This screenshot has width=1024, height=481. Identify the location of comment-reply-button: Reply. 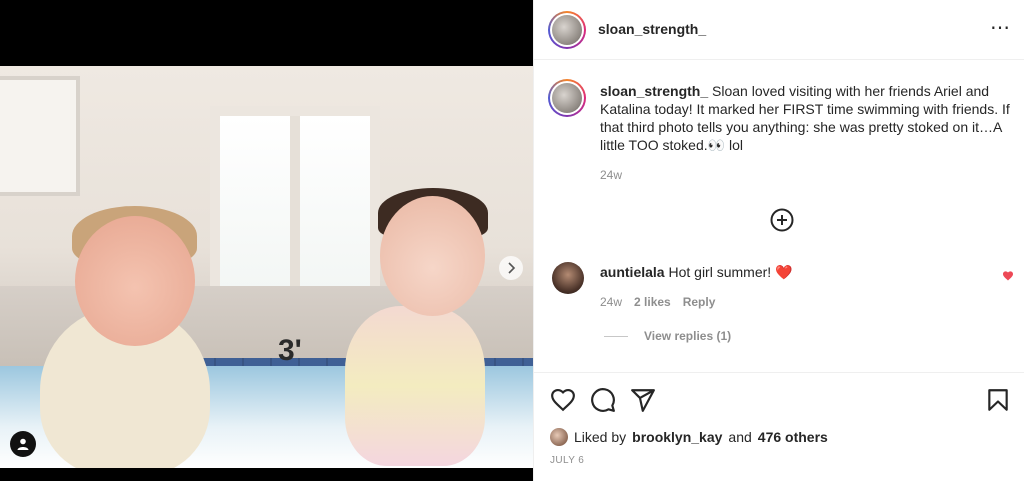
(699, 302).